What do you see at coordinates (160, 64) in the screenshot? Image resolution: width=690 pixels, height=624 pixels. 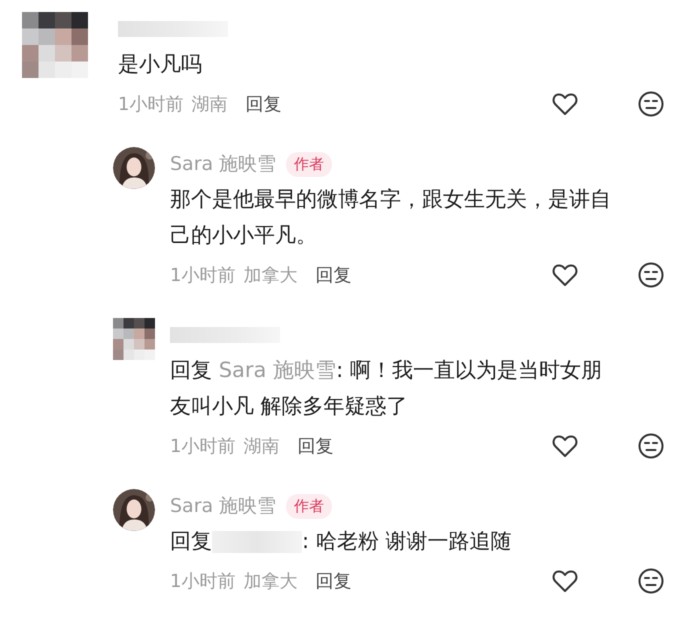 I see `comment-text: 是小凡吗` at bounding box center [160, 64].